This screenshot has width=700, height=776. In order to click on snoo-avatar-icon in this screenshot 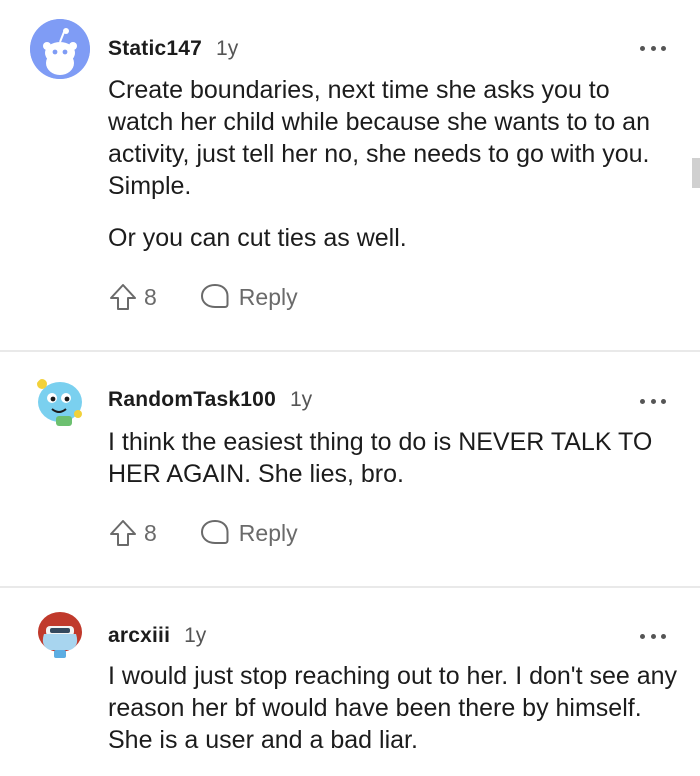, I will do `click(60, 49)`.